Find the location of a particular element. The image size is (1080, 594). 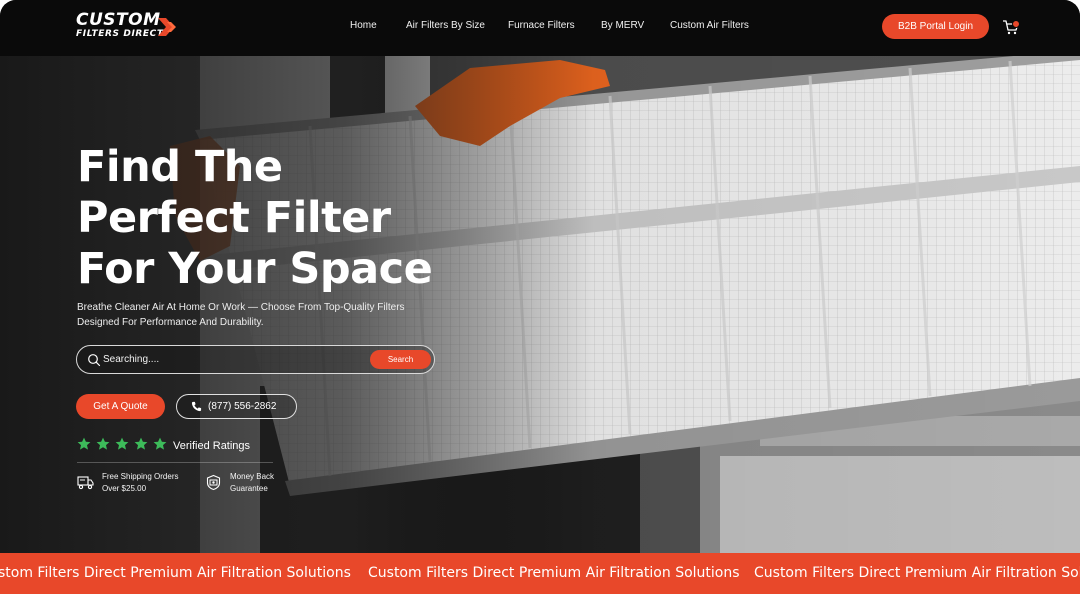

truck-icon is located at coordinates (85, 483).